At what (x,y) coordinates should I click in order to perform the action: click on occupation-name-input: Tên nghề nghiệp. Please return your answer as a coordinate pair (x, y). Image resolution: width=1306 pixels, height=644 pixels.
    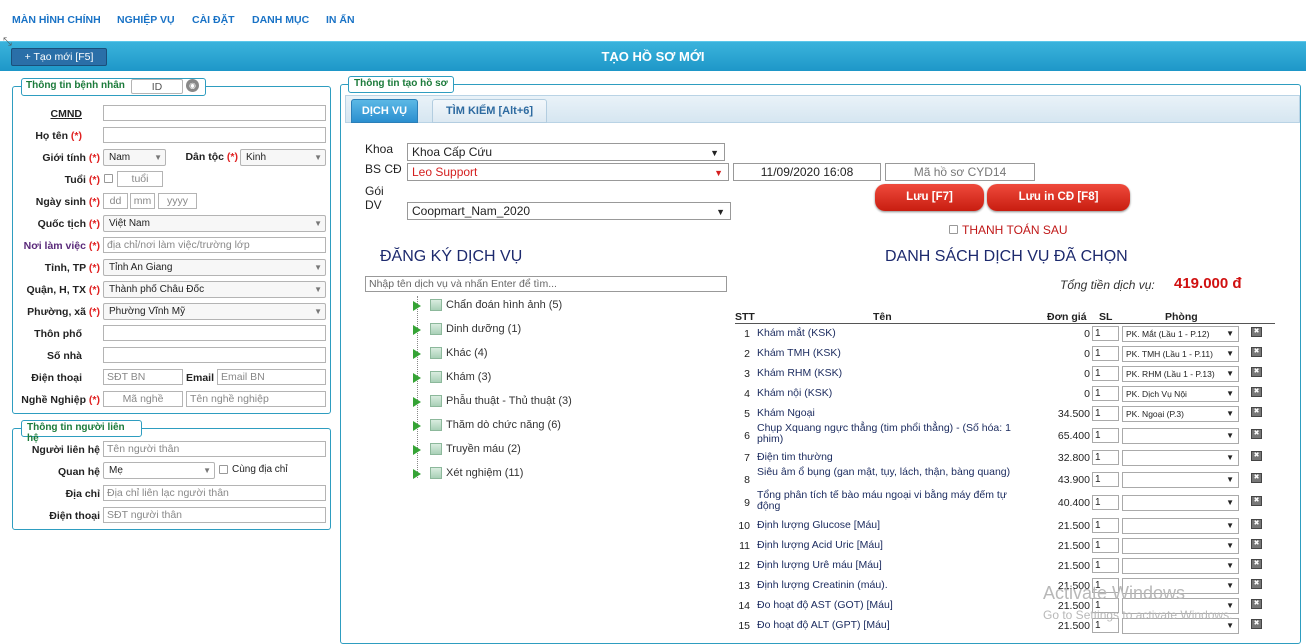
    Looking at the image, I should click on (256, 399).